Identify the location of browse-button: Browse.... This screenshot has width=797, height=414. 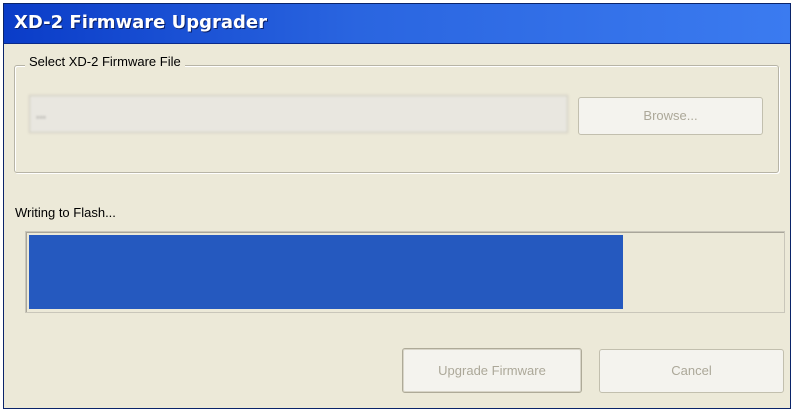
(670, 116).